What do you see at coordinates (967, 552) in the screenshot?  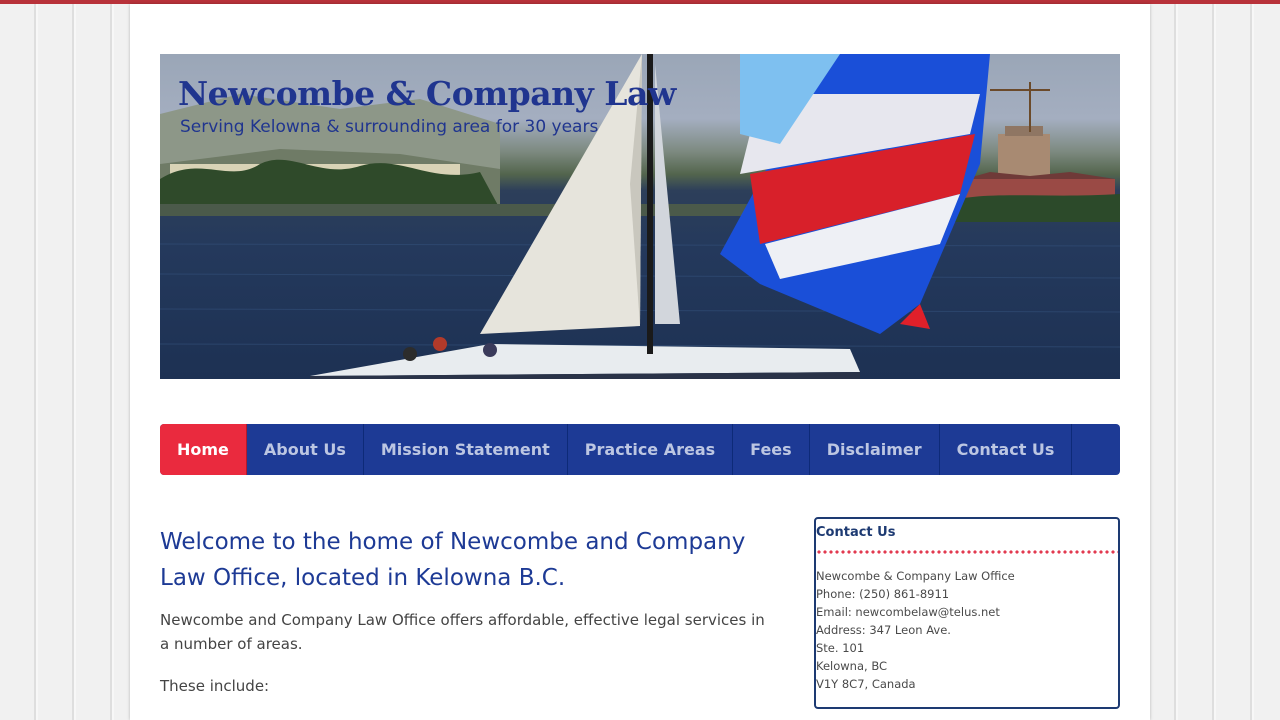 I see `dotted-divider` at bounding box center [967, 552].